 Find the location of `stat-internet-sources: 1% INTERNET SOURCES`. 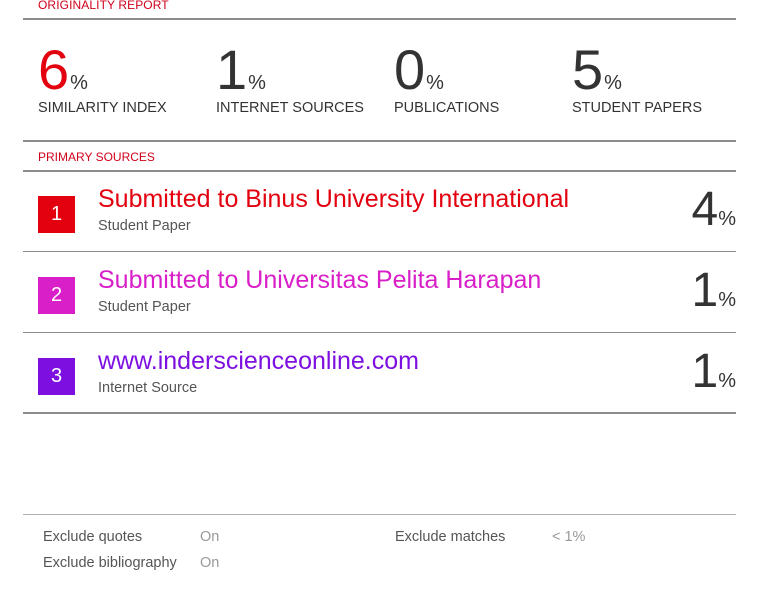

stat-internet-sources: 1% INTERNET SOURCES is located at coordinates (290, 79).